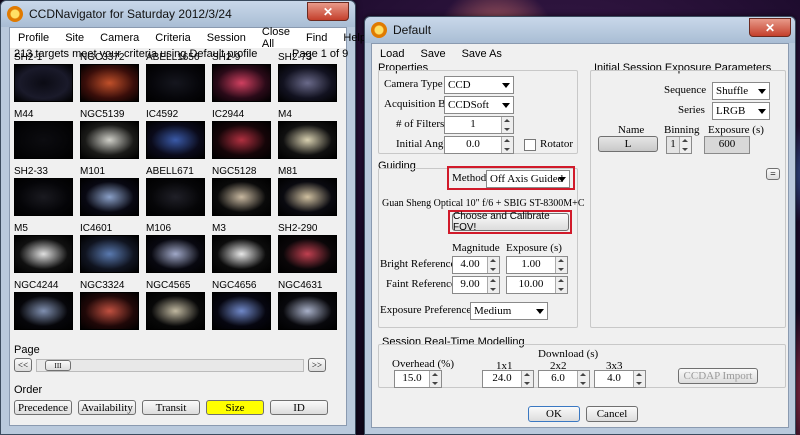 This screenshot has height=435, width=800. Describe the element at coordinates (58, 365) in the screenshot. I see `scroll-thumb: III` at that location.